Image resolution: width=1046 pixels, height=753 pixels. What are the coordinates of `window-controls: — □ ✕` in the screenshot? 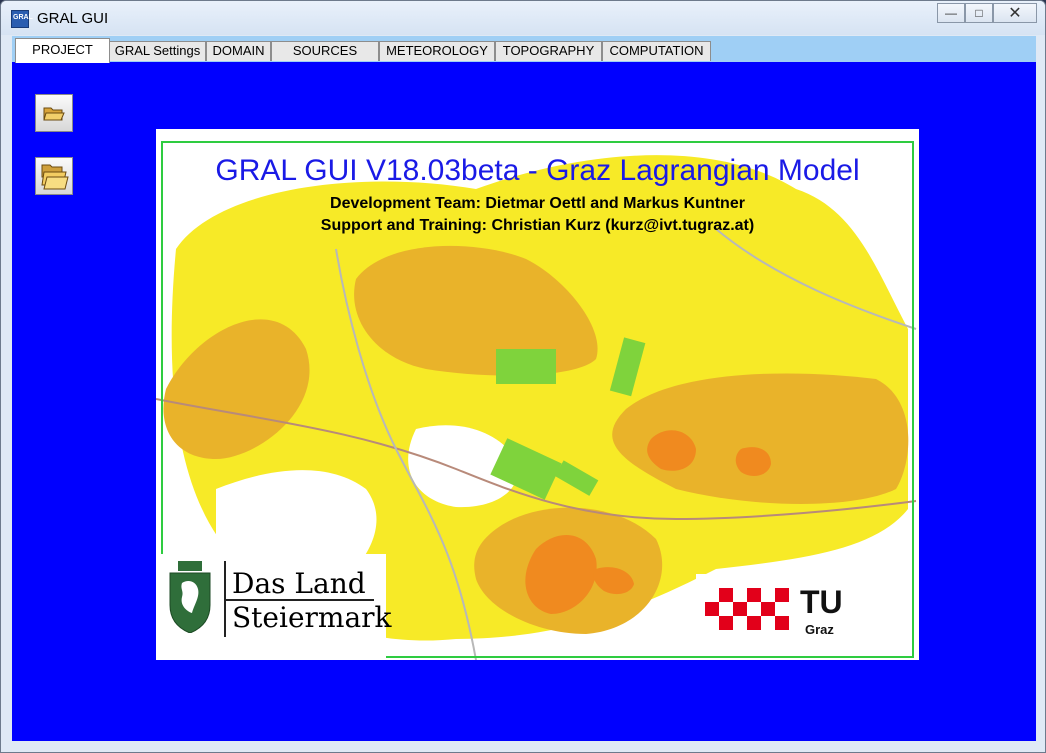 It's located at (987, 14).